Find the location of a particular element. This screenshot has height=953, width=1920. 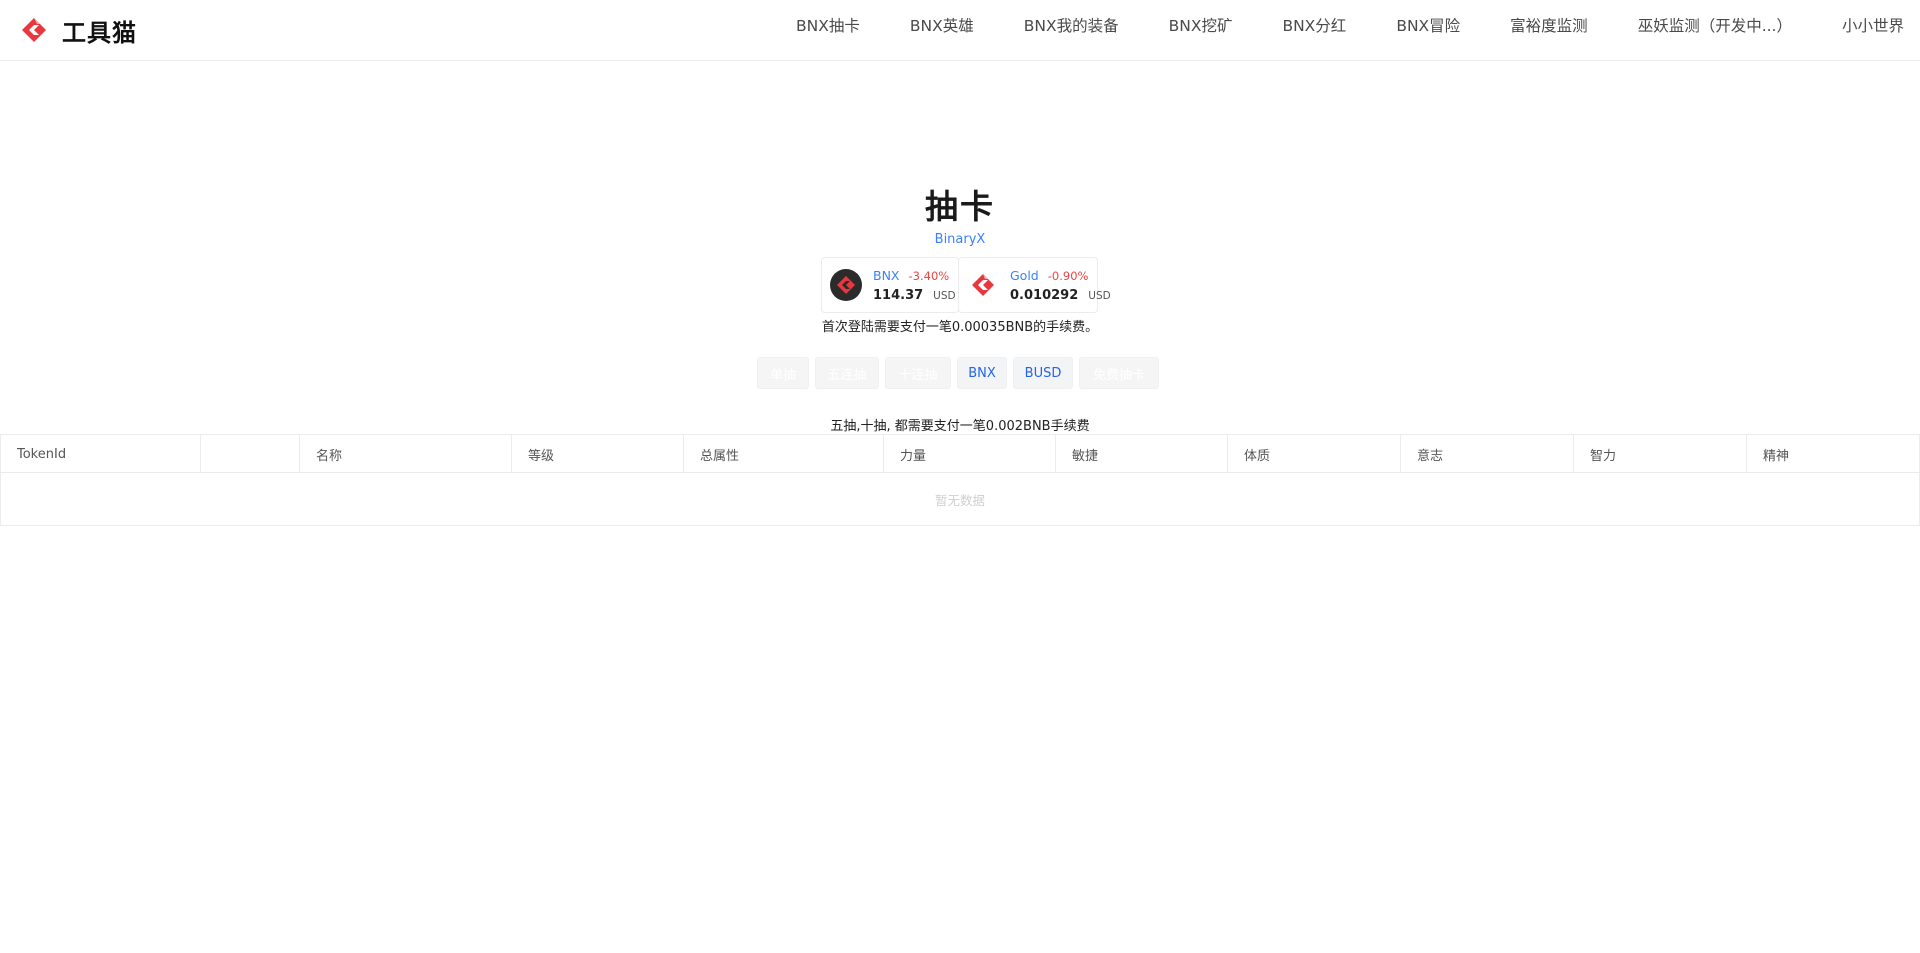

ten-draw-button: 十连抽 is located at coordinates (918, 373).